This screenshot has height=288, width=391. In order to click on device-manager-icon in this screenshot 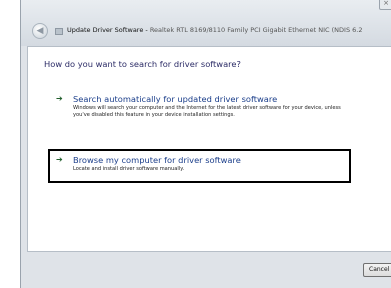, I will do `click(59, 31)`.